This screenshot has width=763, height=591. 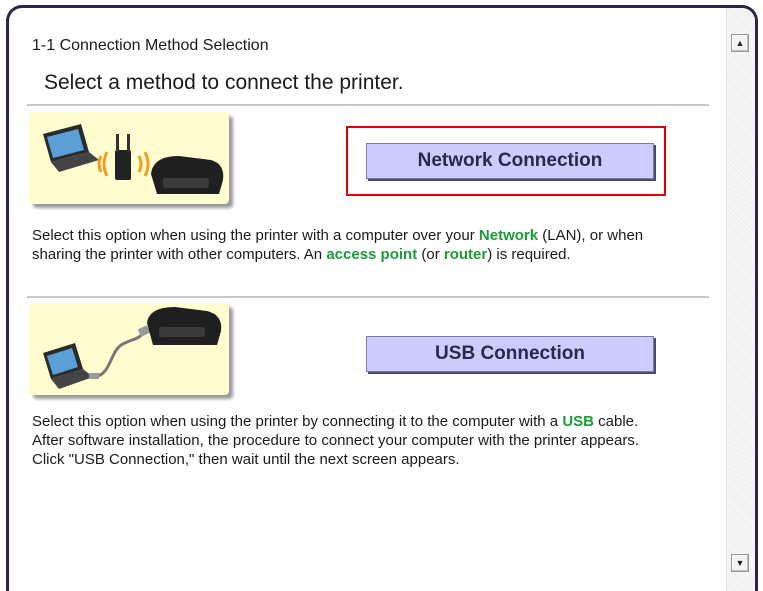 I want to click on usb-illustration, so click(x=129, y=349).